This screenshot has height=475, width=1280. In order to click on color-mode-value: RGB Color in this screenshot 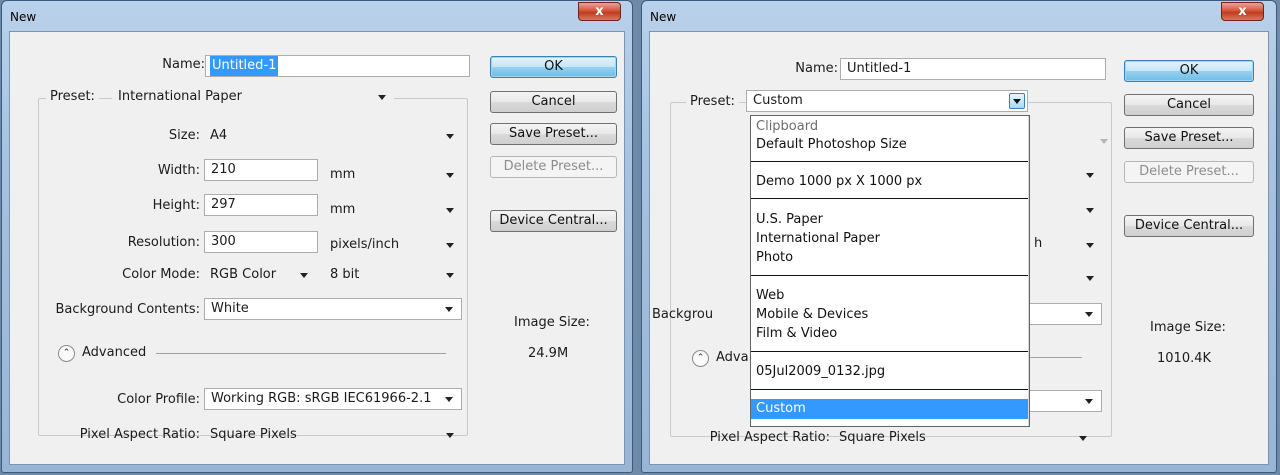, I will do `click(243, 274)`.